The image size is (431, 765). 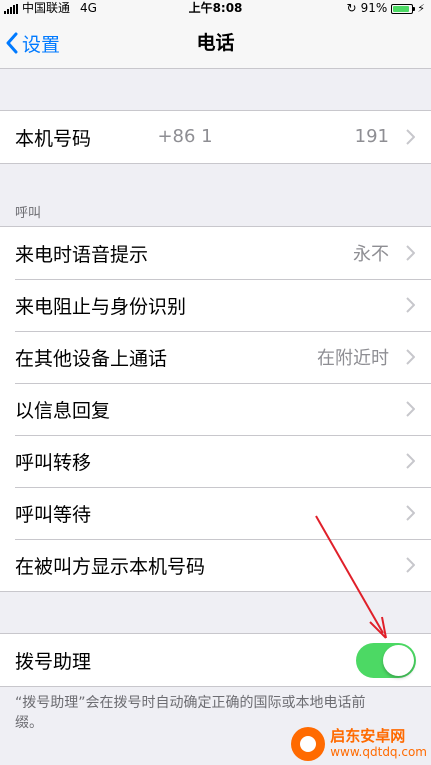 What do you see at coordinates (110, 566) in the screenshot?
I see `calls-row-label: 在被叫方显示本机号码` at bounding box center [110, 566].